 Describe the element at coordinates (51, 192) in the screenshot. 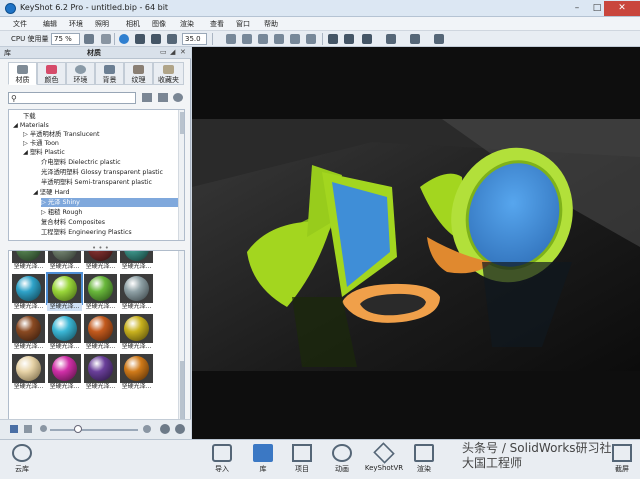

I see `tree-item: ◢ 坚硬 Hard` at that location.